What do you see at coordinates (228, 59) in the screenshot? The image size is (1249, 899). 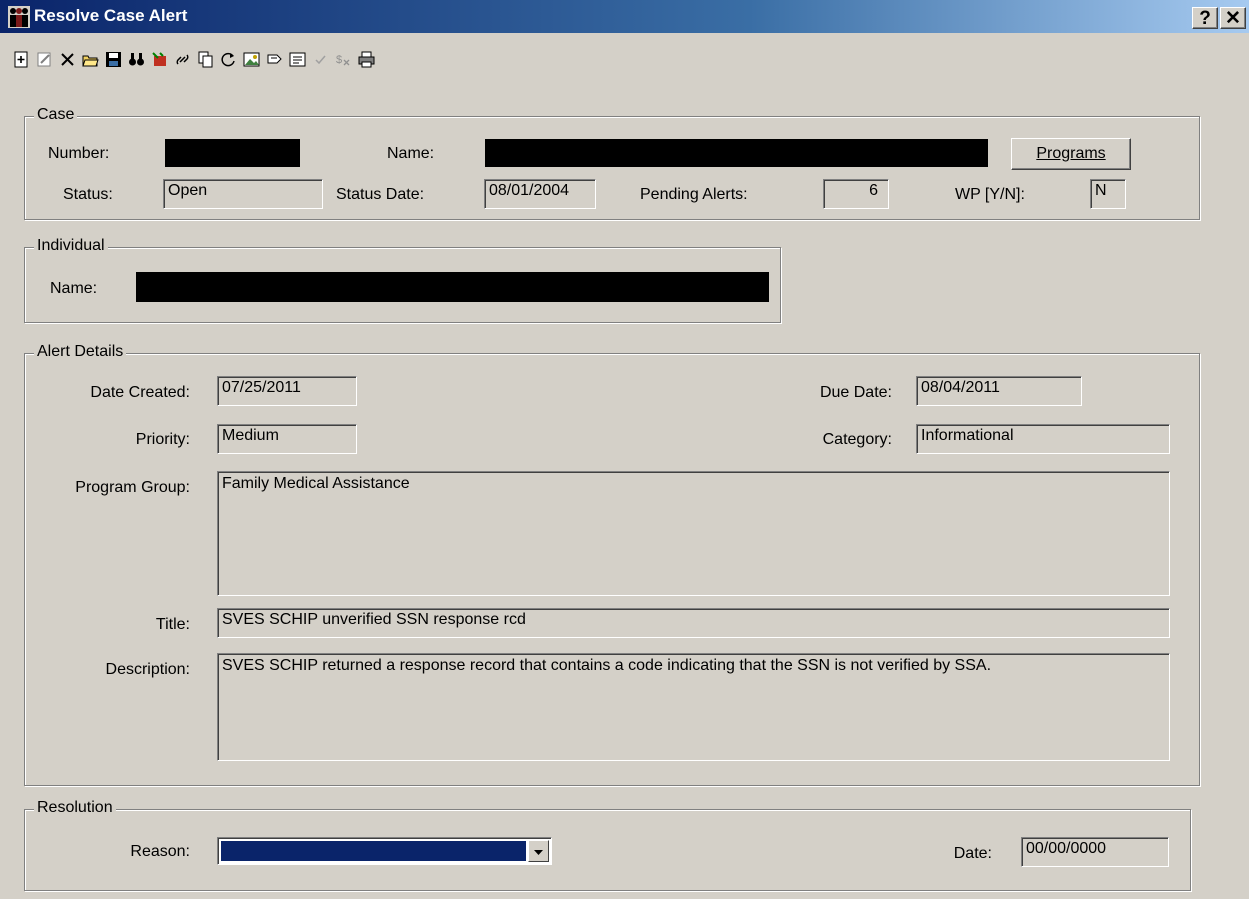 I see `refresh-icon` at bounding box center [228, 59].